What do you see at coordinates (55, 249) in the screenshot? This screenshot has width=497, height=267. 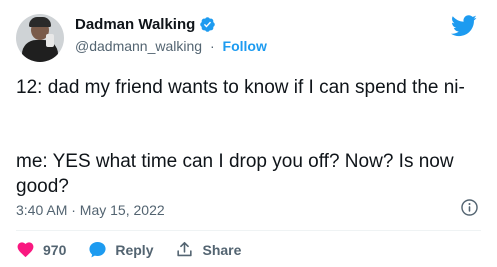 I see `like-count: 970` at bounding box center [55, 249].